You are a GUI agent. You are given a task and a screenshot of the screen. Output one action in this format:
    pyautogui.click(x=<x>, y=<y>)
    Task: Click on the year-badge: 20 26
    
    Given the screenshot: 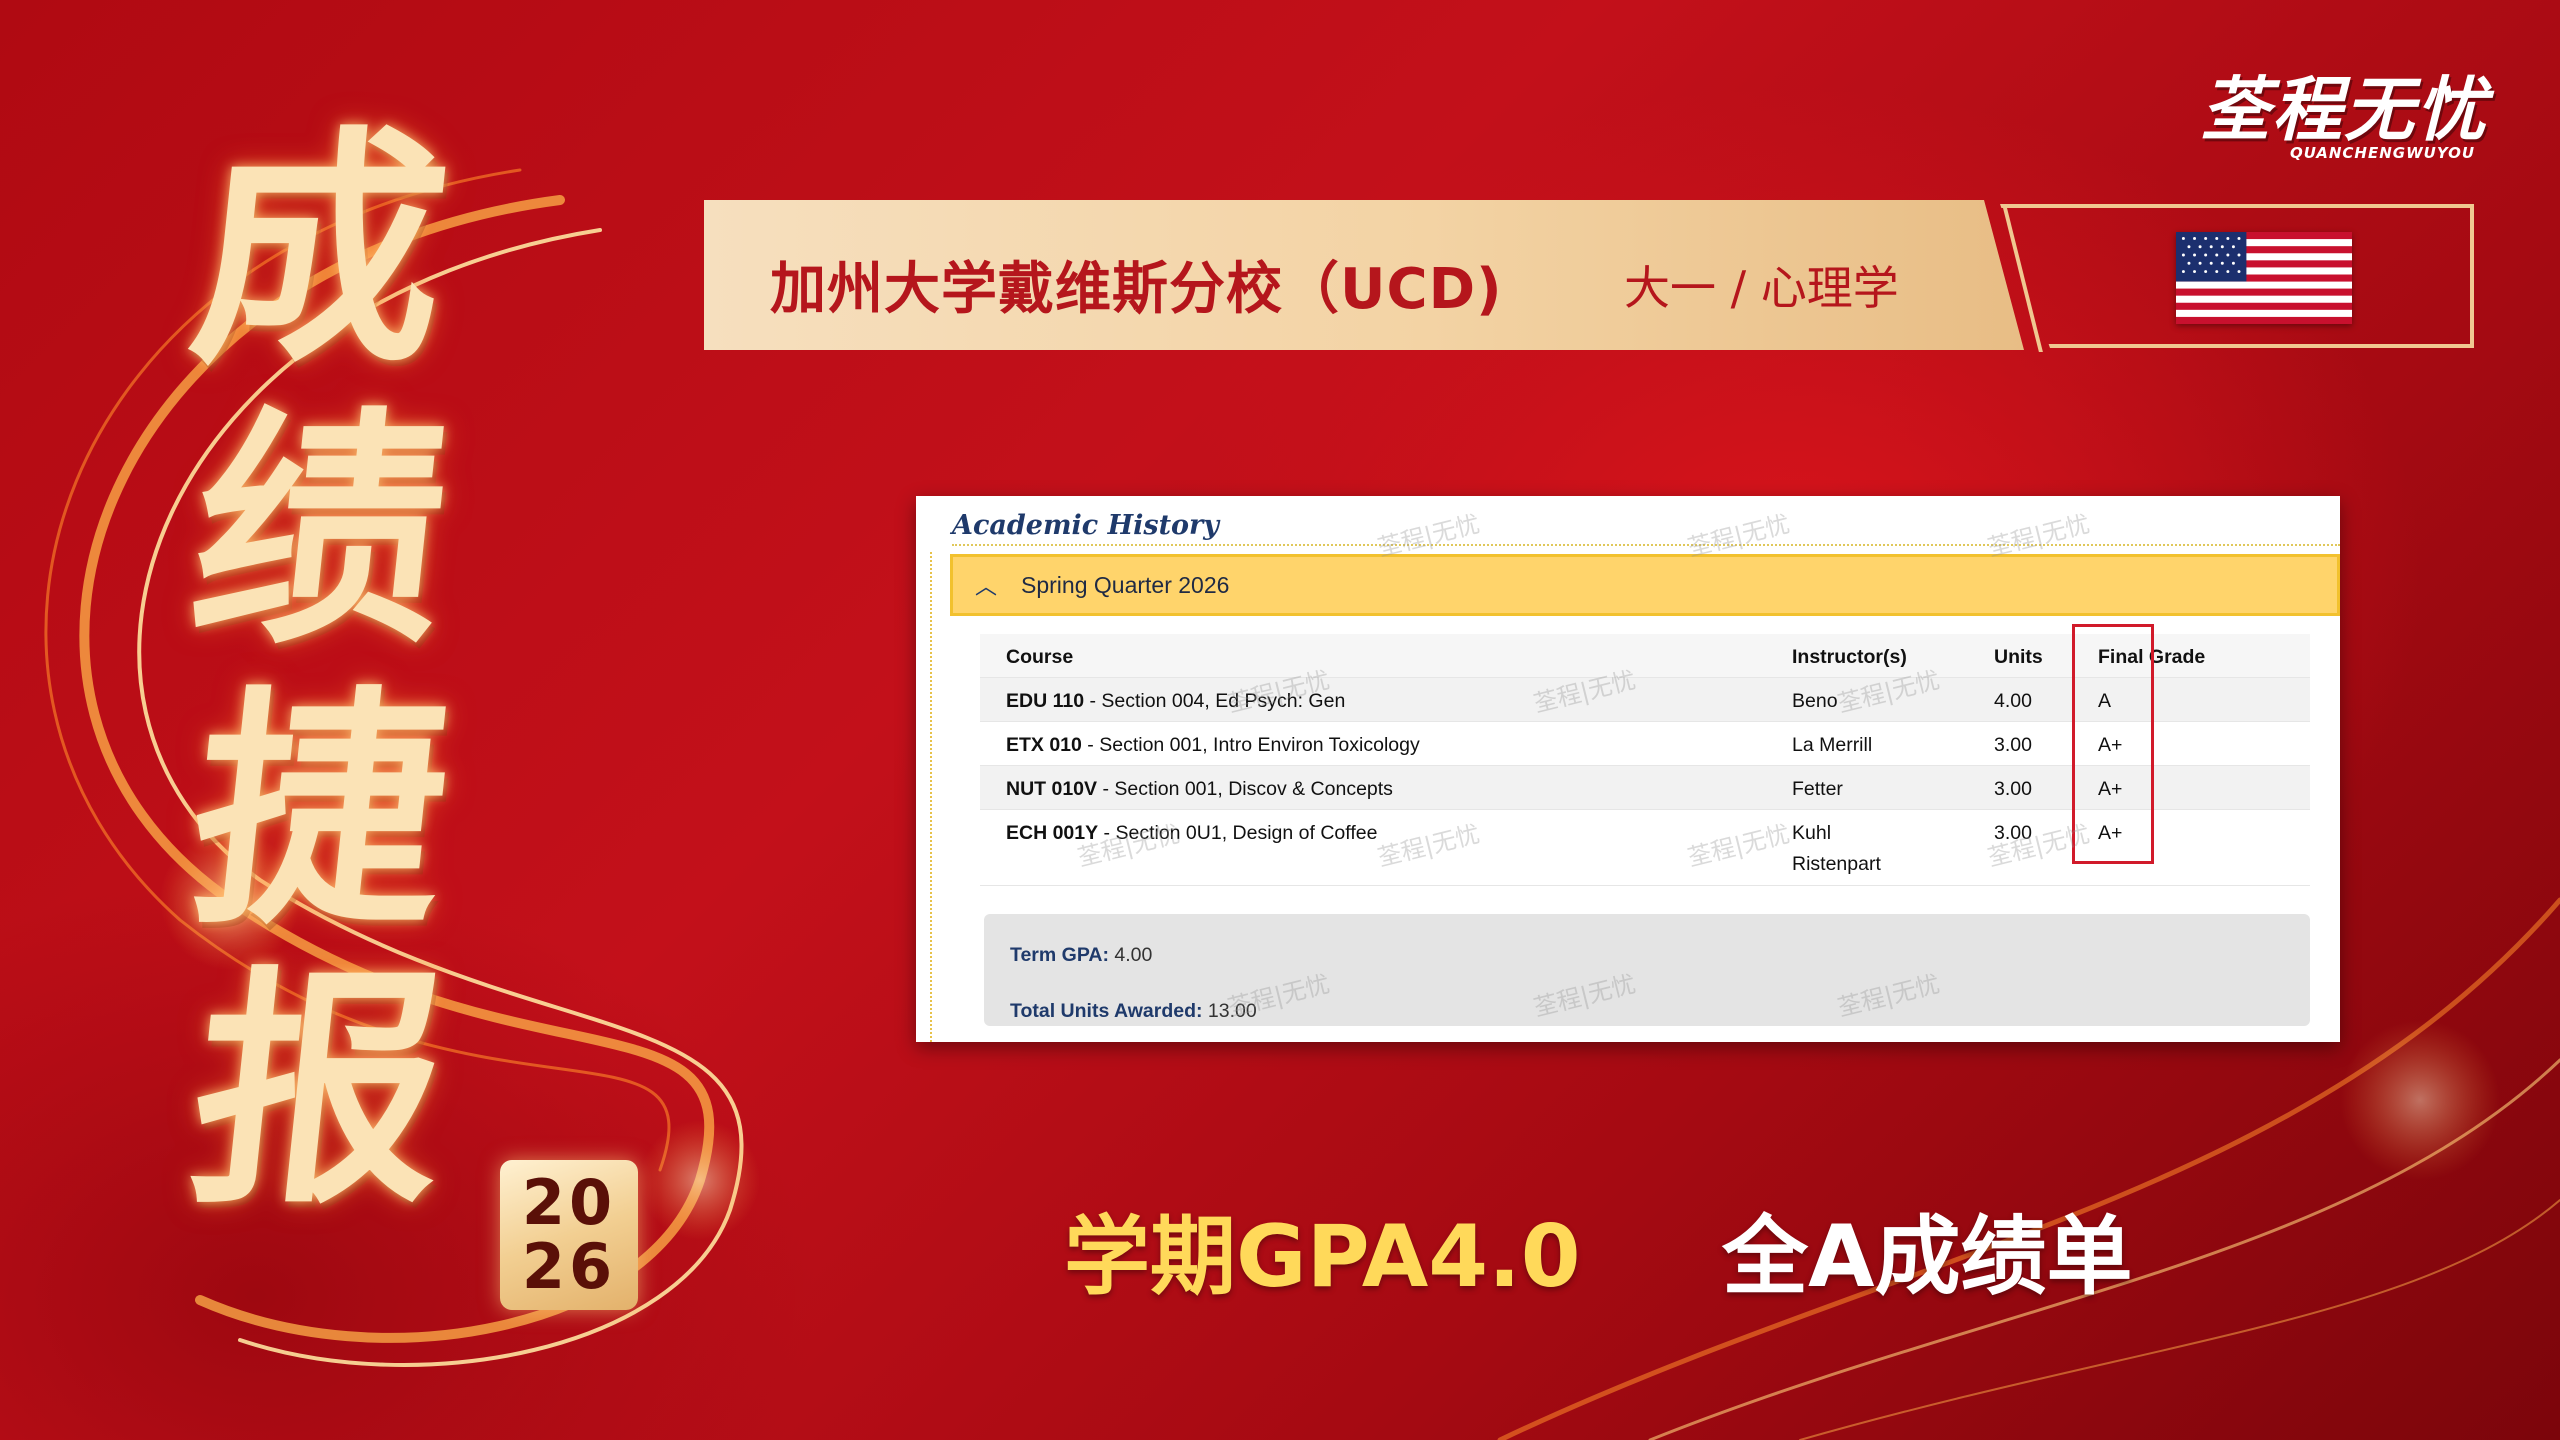 What is the action you would take?
    pyautogui.click(x=569, y=1235)
    